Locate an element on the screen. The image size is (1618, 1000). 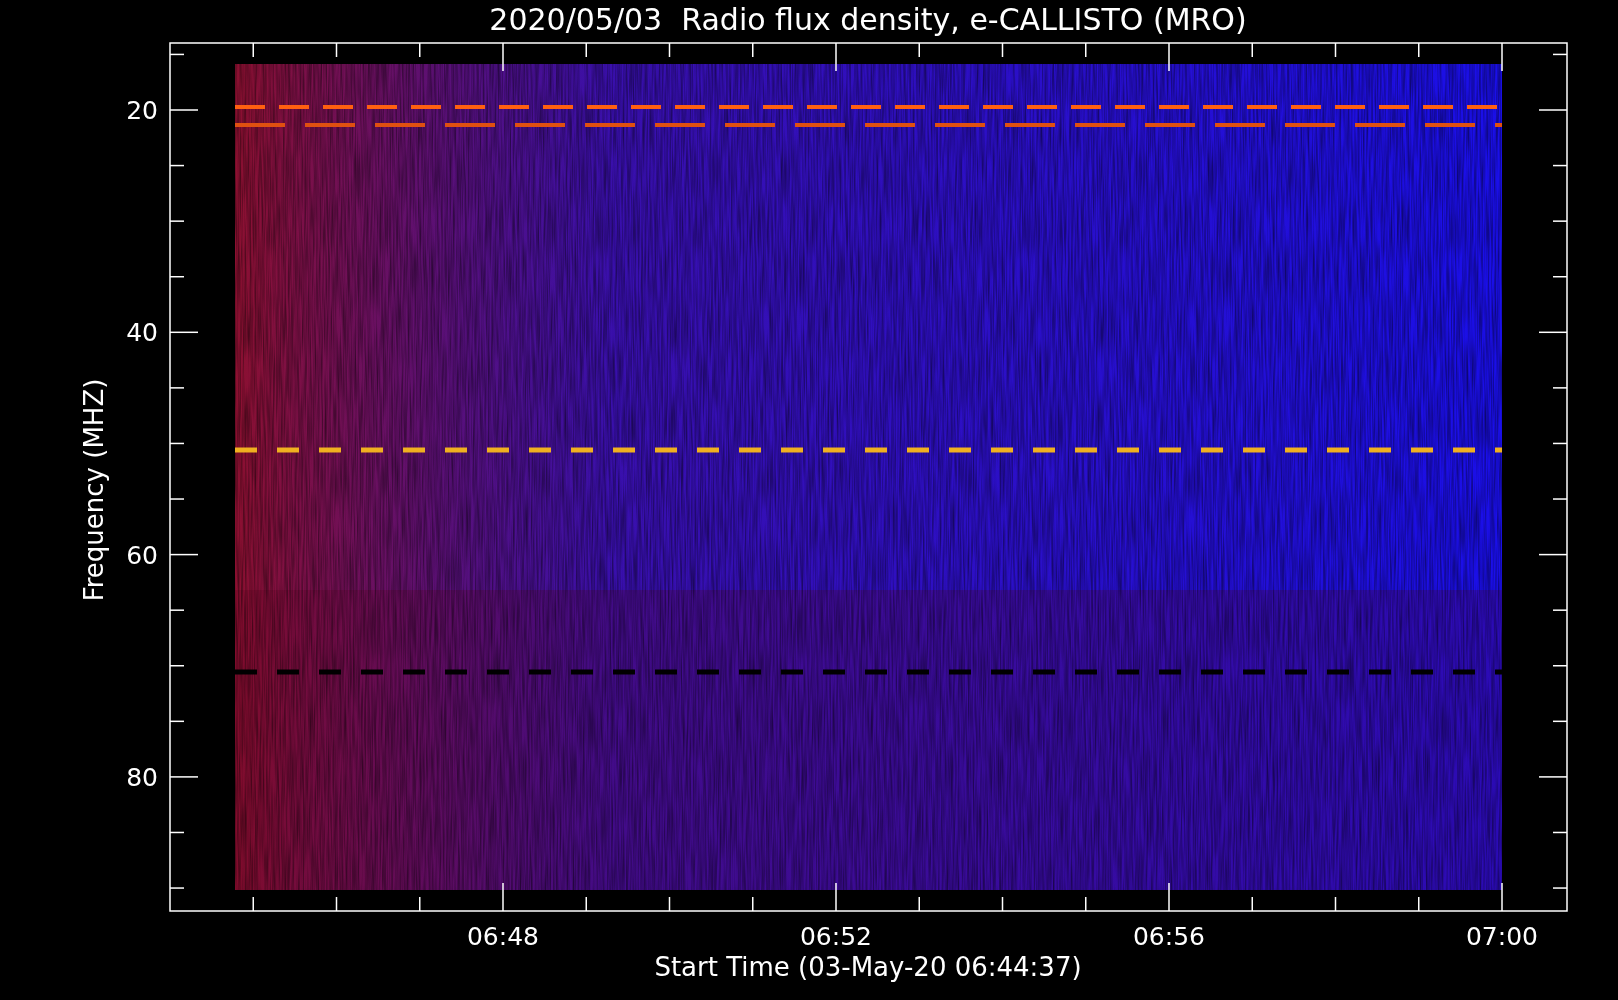
chart-title: 2020/05/03 Radio flux density, e-CALLISTO (MRO) is located at coordinates (868, 19).